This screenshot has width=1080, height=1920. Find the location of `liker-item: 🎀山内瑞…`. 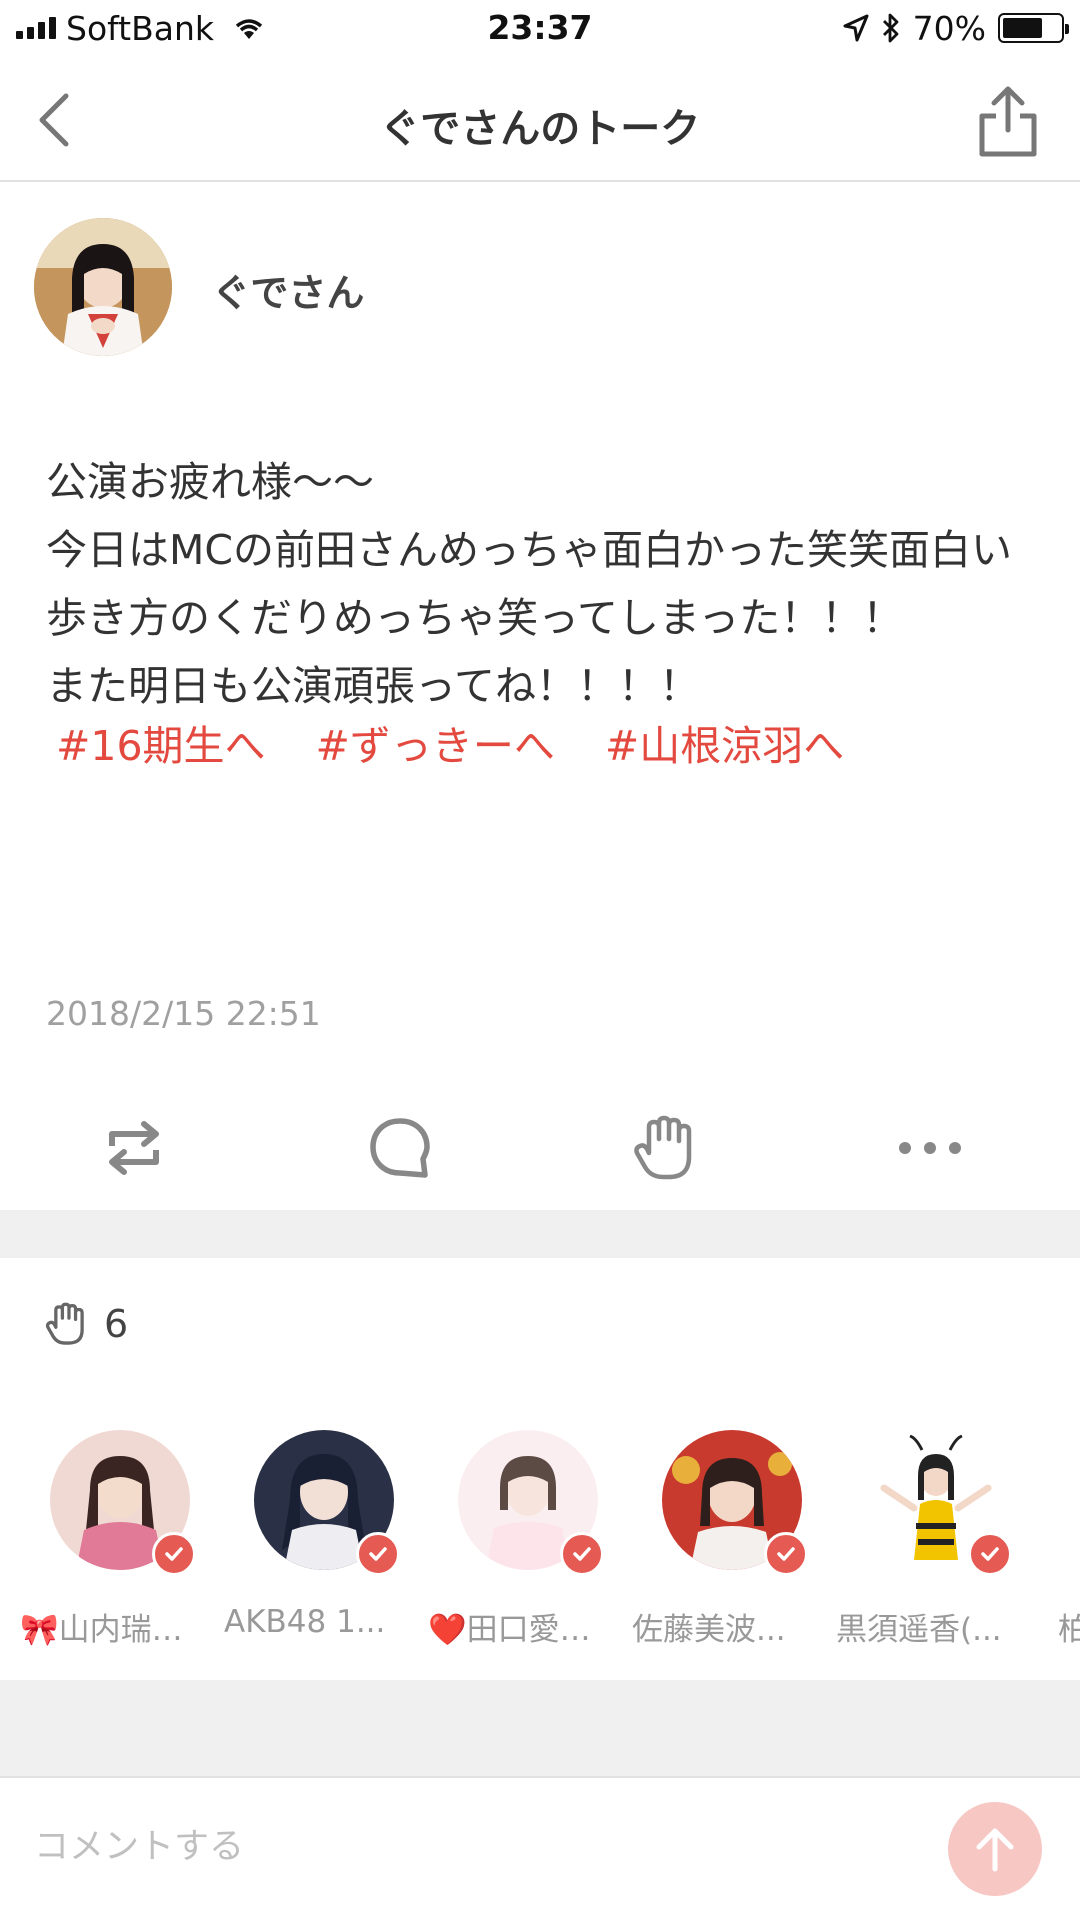

liker-item: 🎀山内瑞… is located at coordinates (120, 1540).